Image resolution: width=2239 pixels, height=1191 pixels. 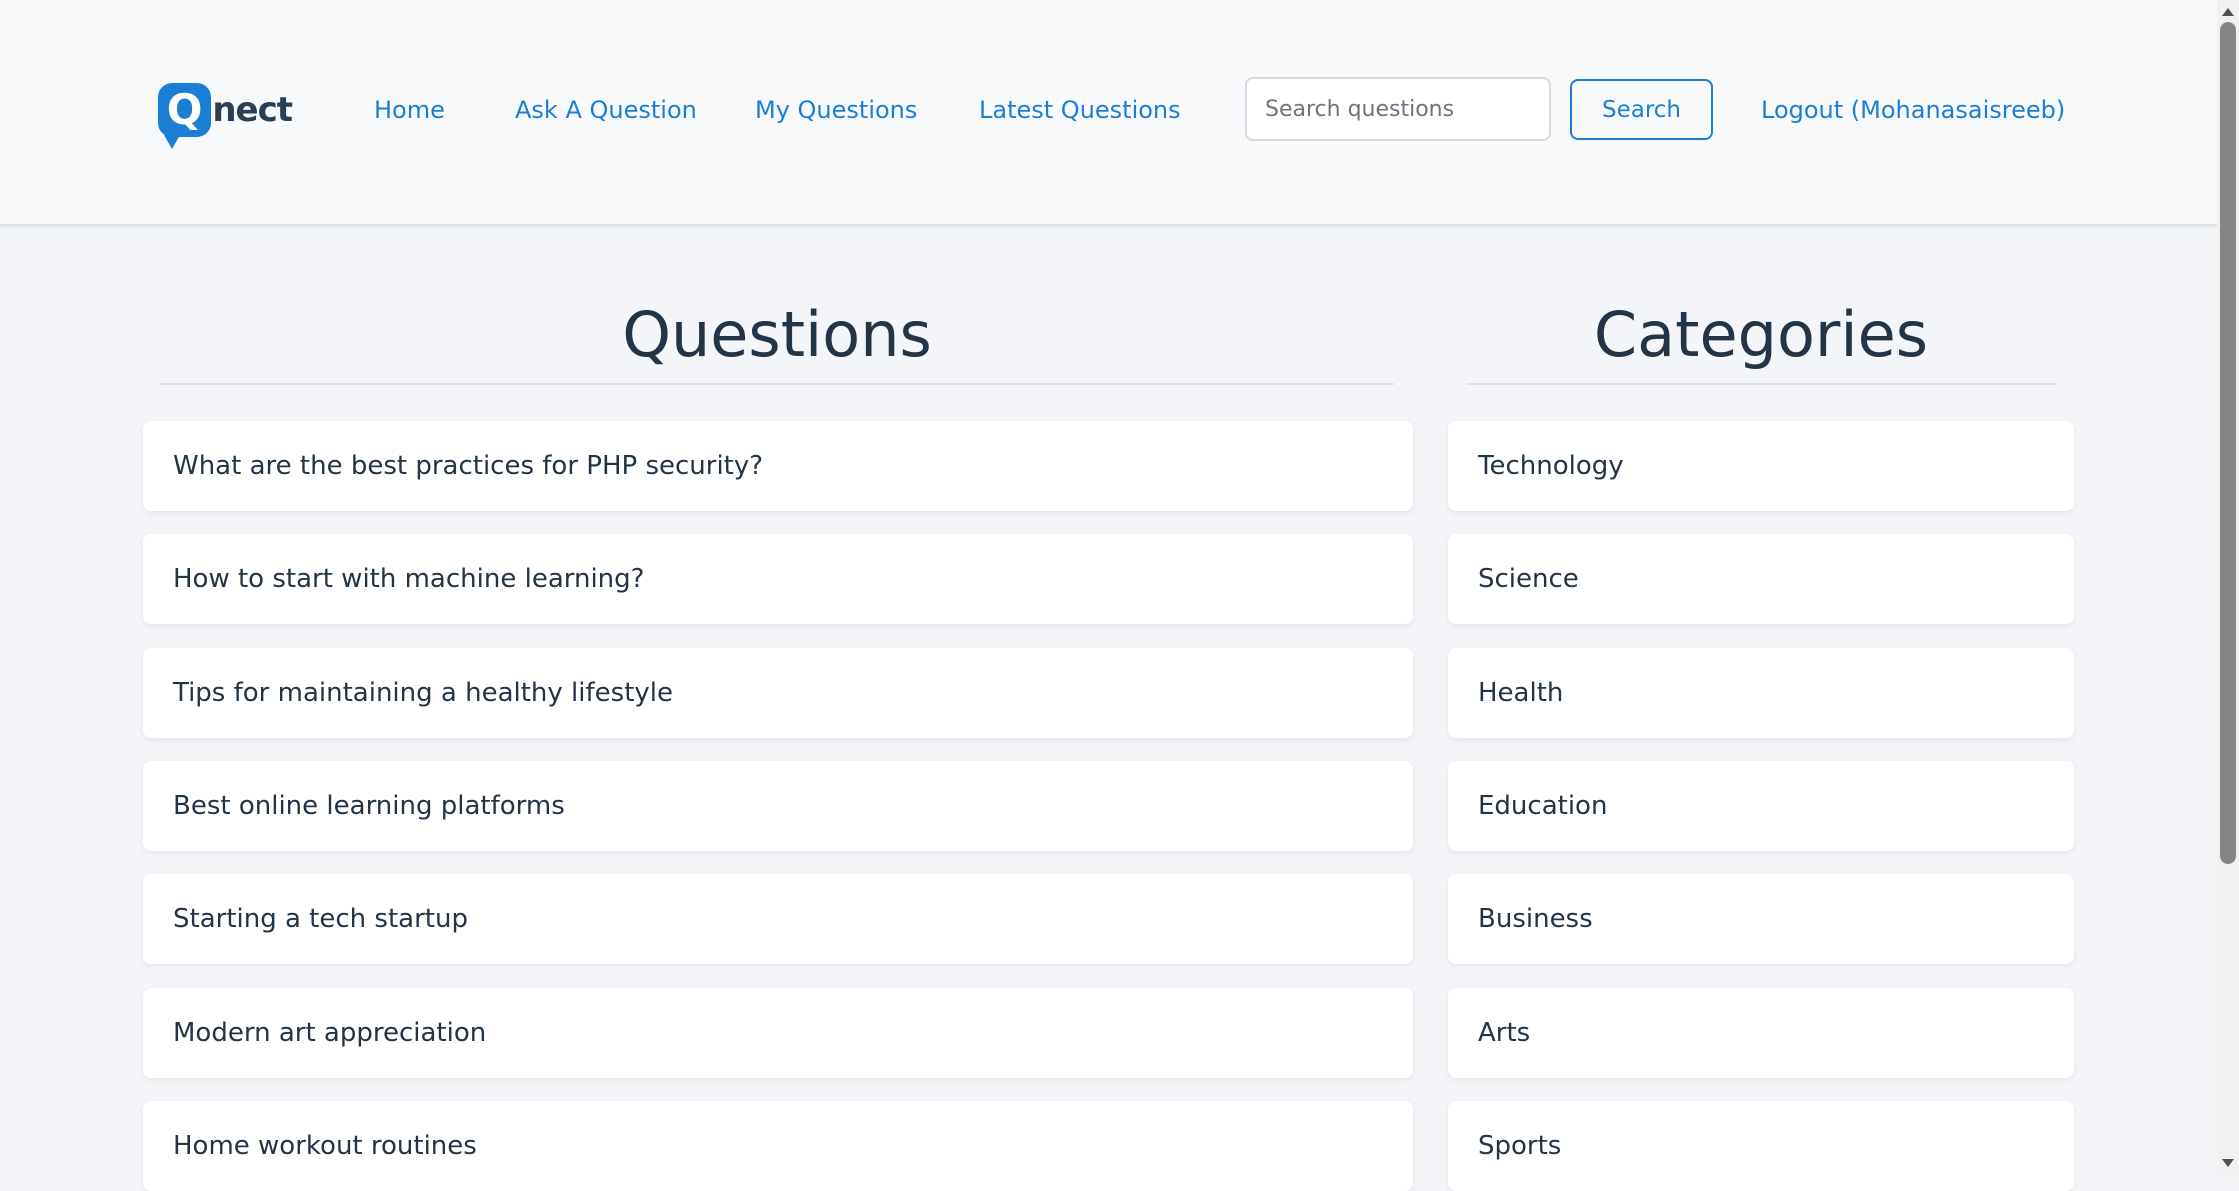 What do you see at coordinates (1641, 109) in the screenshot?
I see `search-button: Search` at bounding box center [1641, 109].